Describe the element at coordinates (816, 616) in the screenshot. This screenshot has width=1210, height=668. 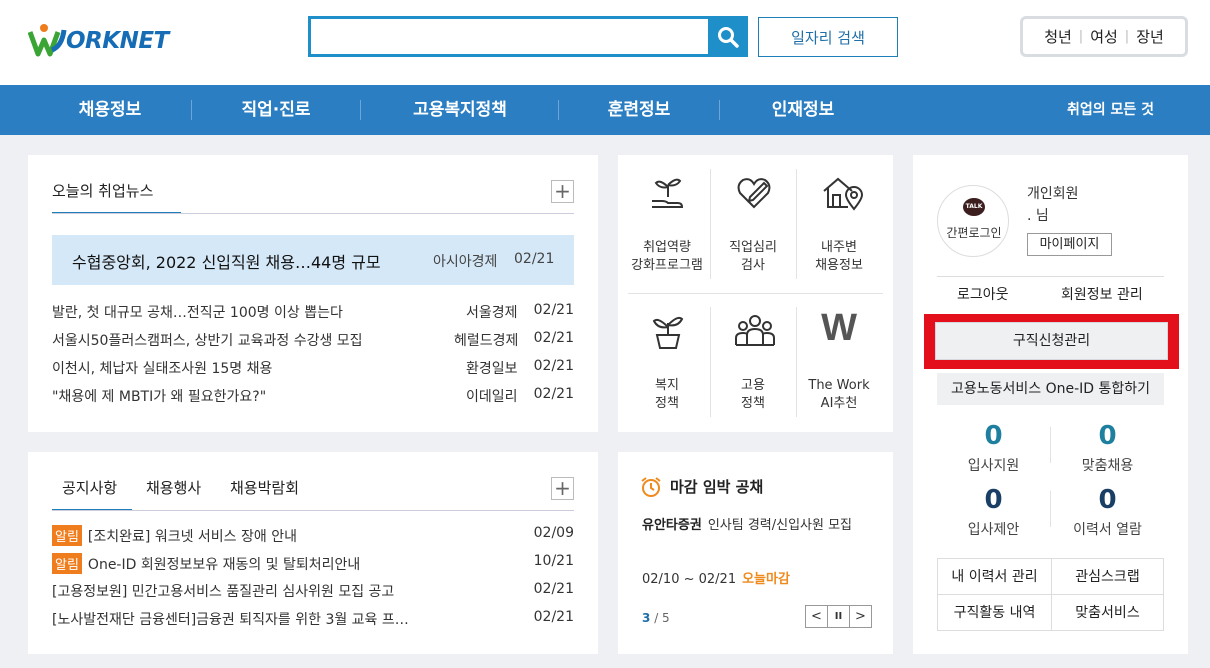
I see `prev-button: <` at that location.